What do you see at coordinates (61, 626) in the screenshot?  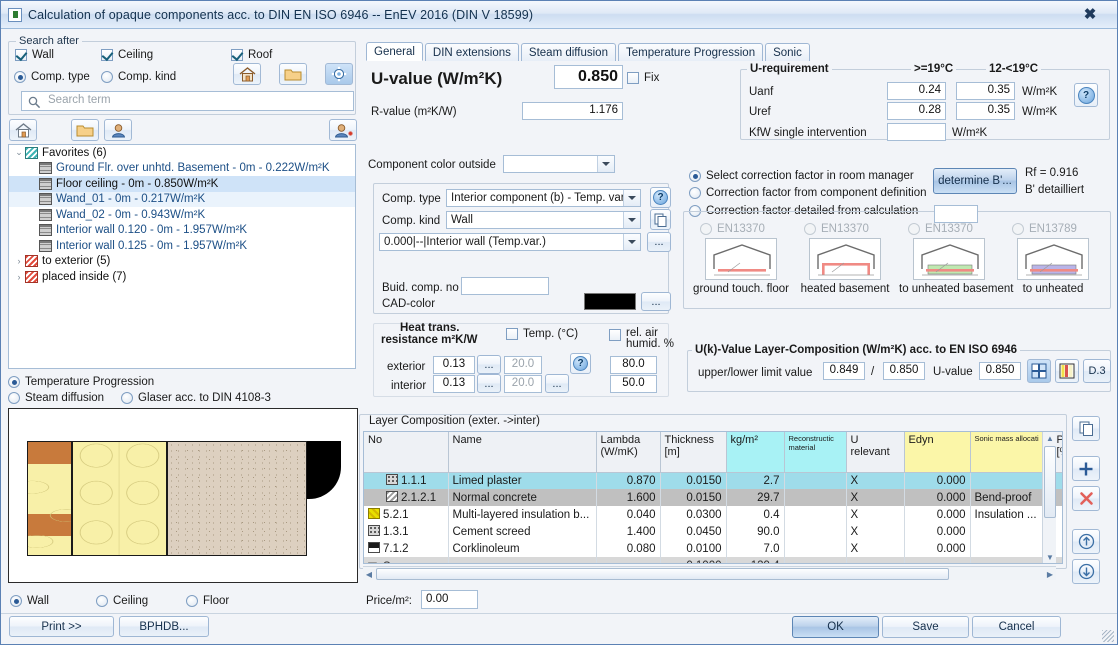 I see `print-button: Print >>` at bounding box center [61, 626].